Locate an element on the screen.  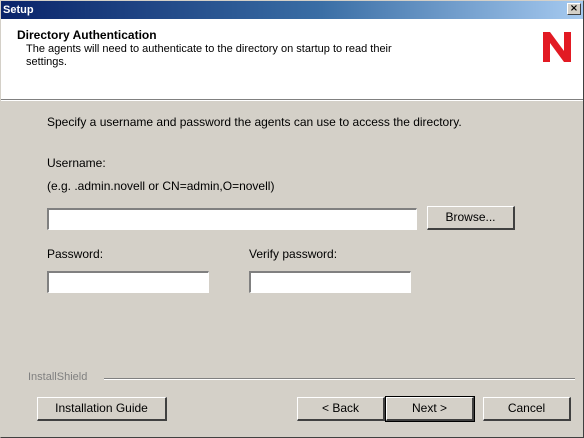
installation-guide-button: Installation Guide is located at coordinates (102, 409).